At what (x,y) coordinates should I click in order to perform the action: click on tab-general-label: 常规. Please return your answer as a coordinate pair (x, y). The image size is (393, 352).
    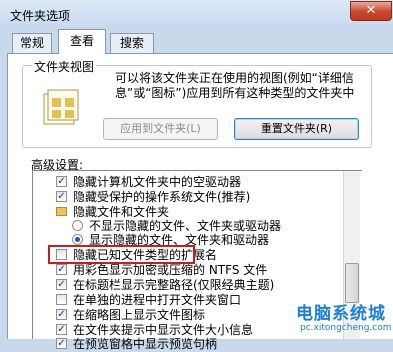
    Looking at the image, I should click on (31, 43).